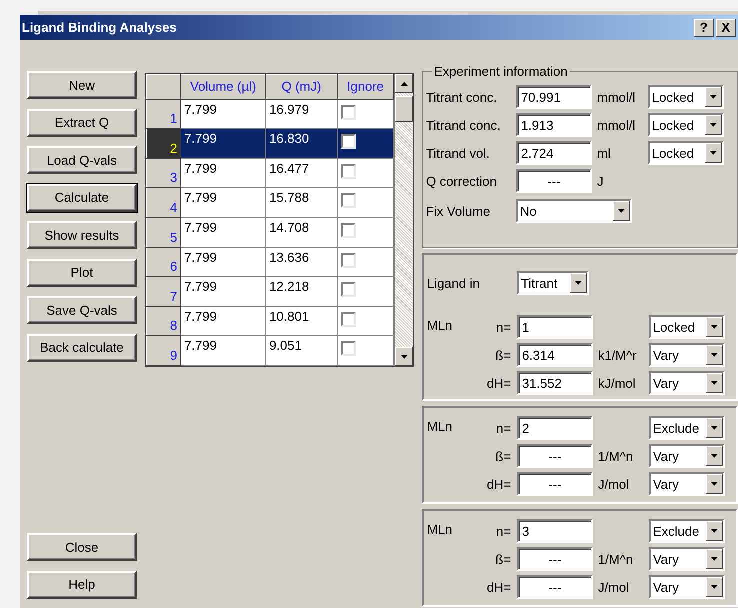 This screenshot has height=608, width=738. Describe the element at coordinates (302, 232) in the screenshot. I see `table-cell: 14.708` at that location.